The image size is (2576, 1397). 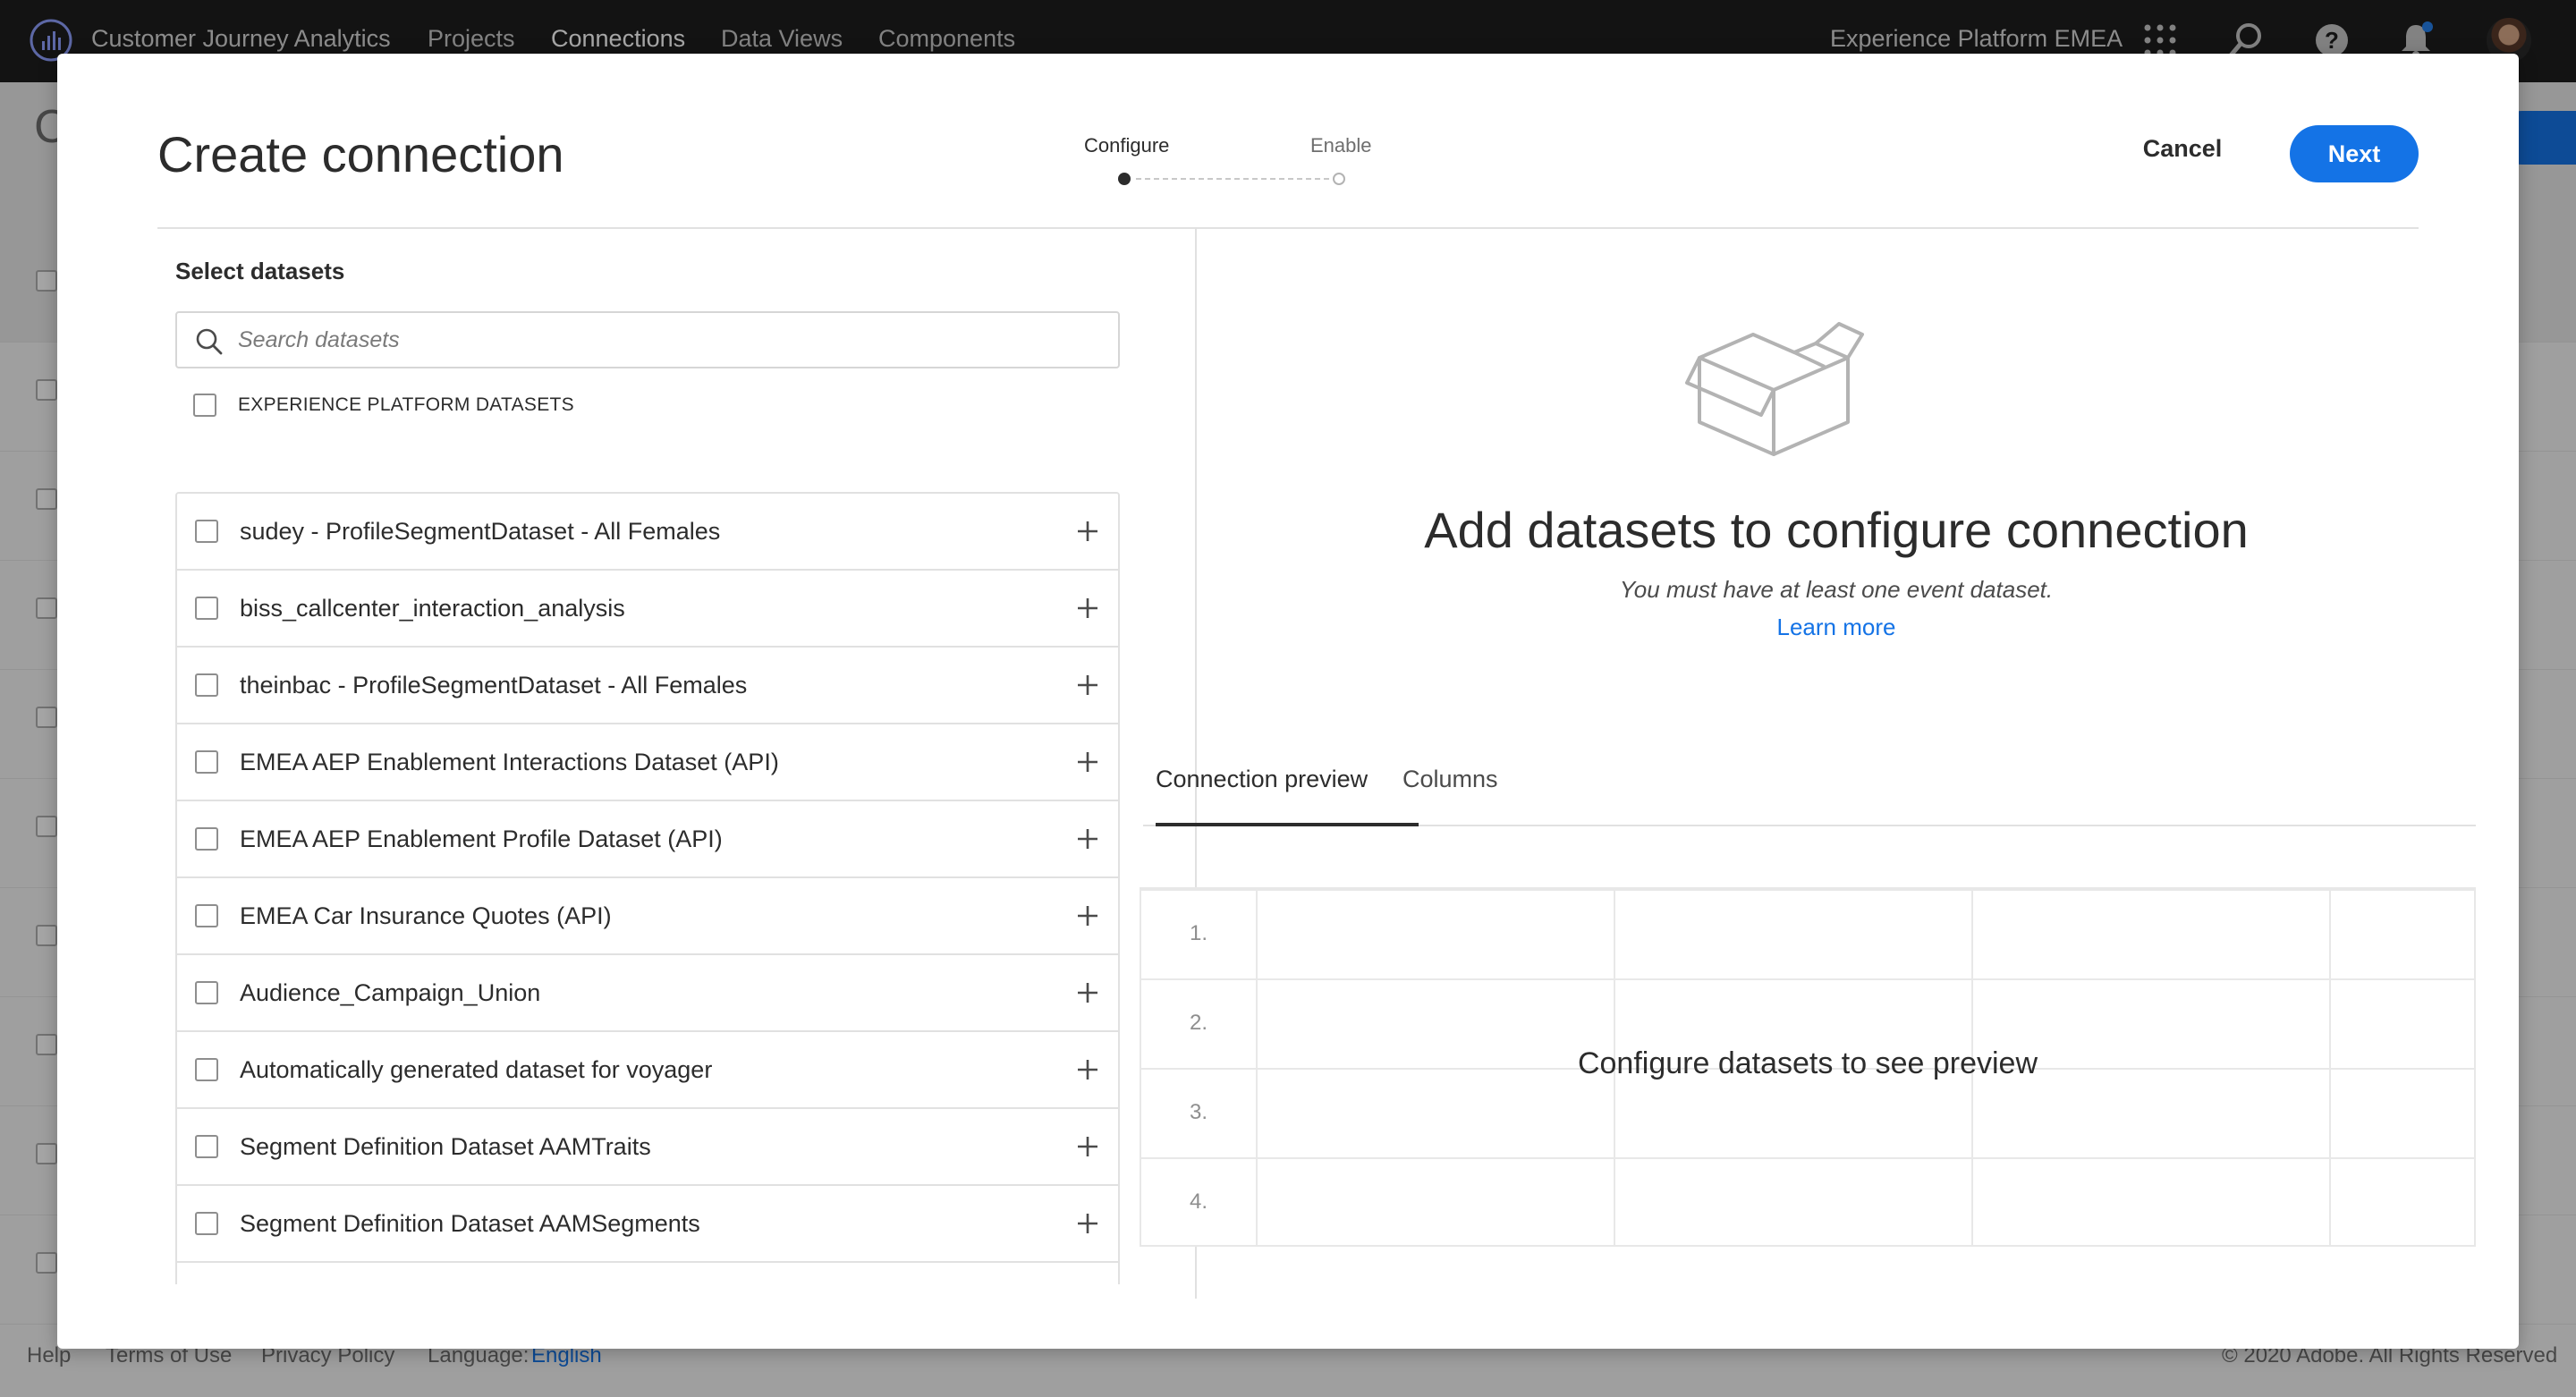 I want to click on select-all-label: EXPERIENCE PLATFORM DATASETS, so click(x=406, y=404).